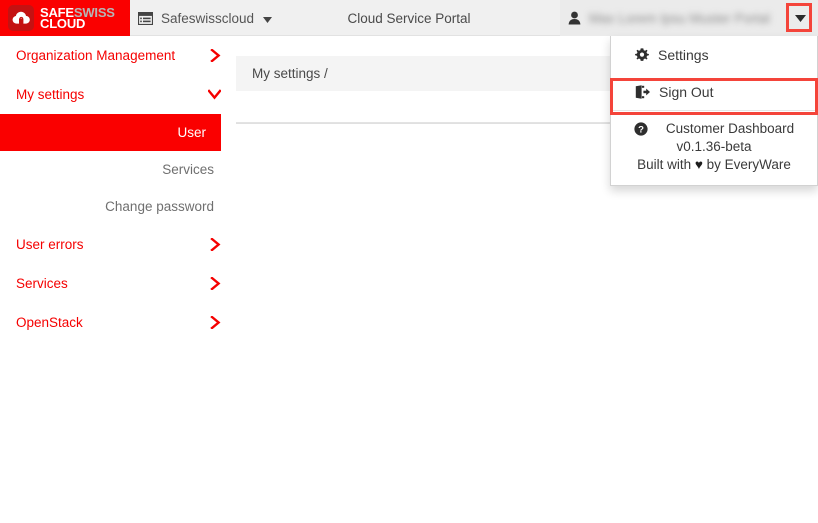  What do you see at coordinates (115, 169) in the screenshot?
I see `sidebar-item-services-sub: Services` at bounding box center [115, 169].